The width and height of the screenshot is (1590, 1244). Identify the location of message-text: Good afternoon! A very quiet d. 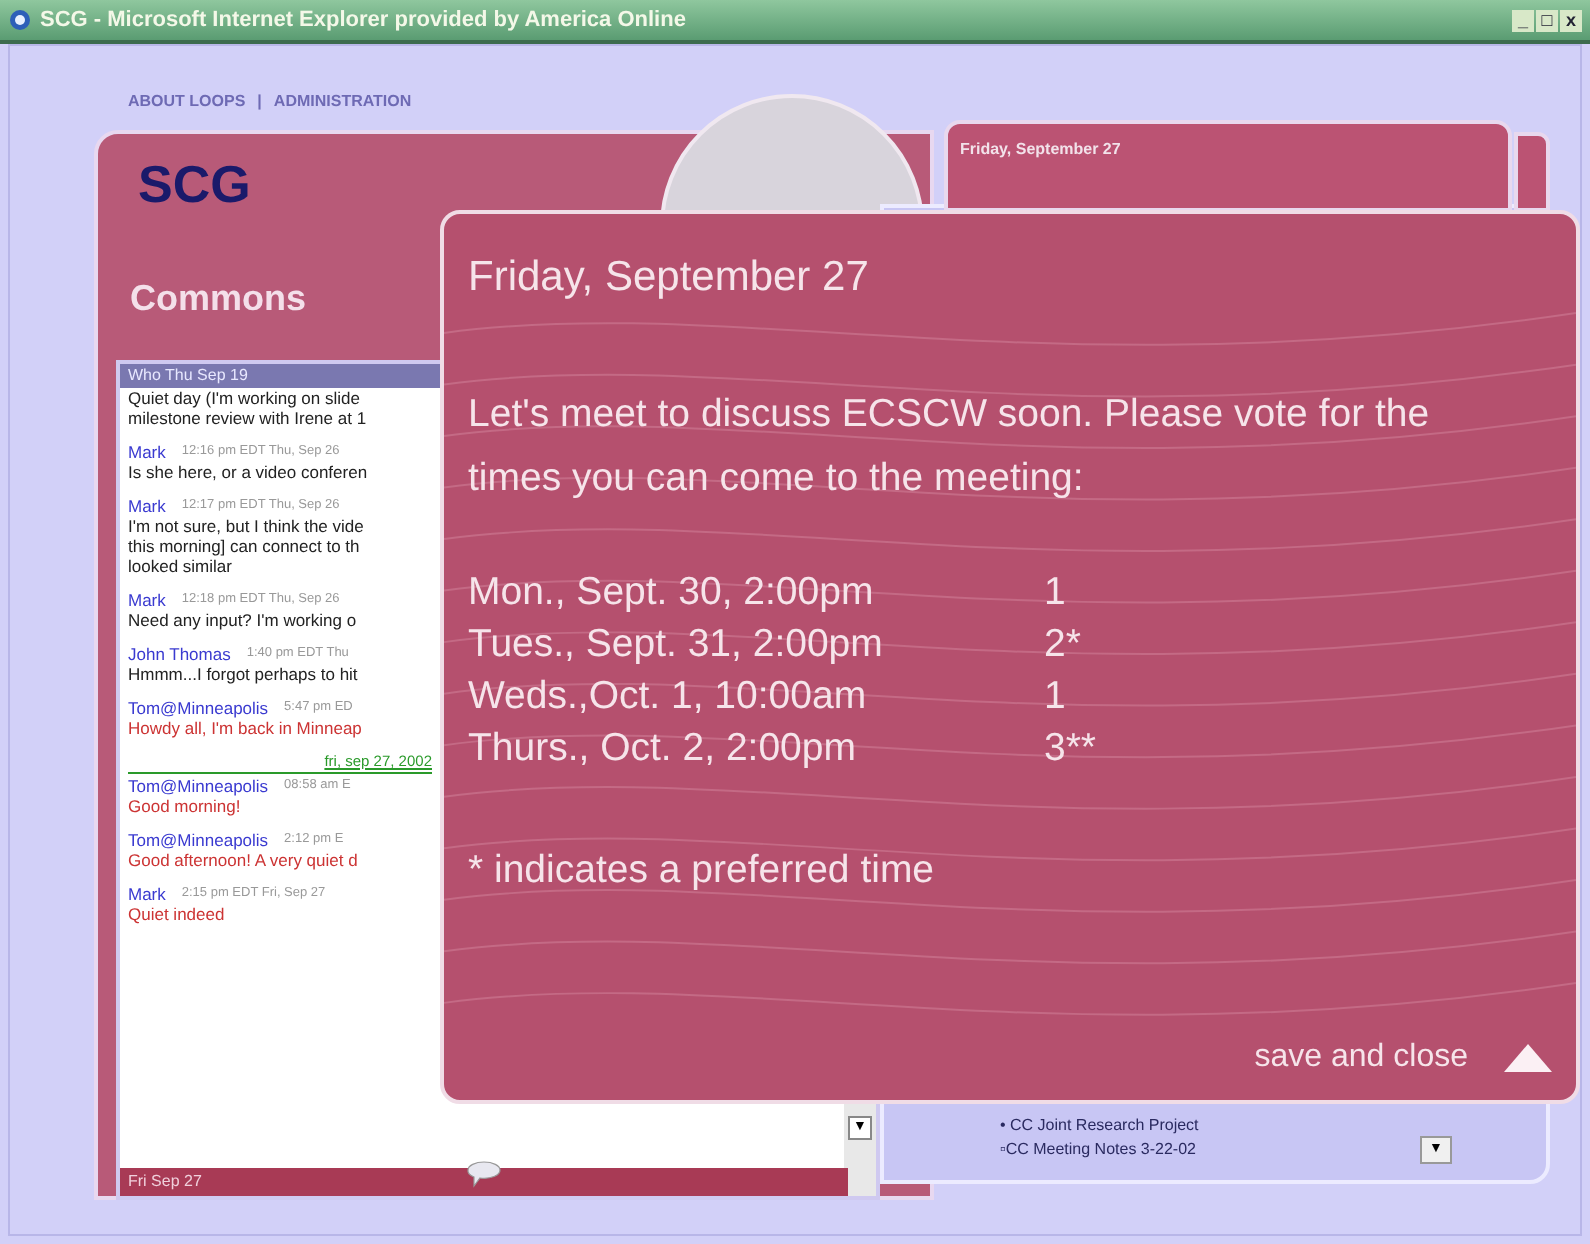
(244, 860).